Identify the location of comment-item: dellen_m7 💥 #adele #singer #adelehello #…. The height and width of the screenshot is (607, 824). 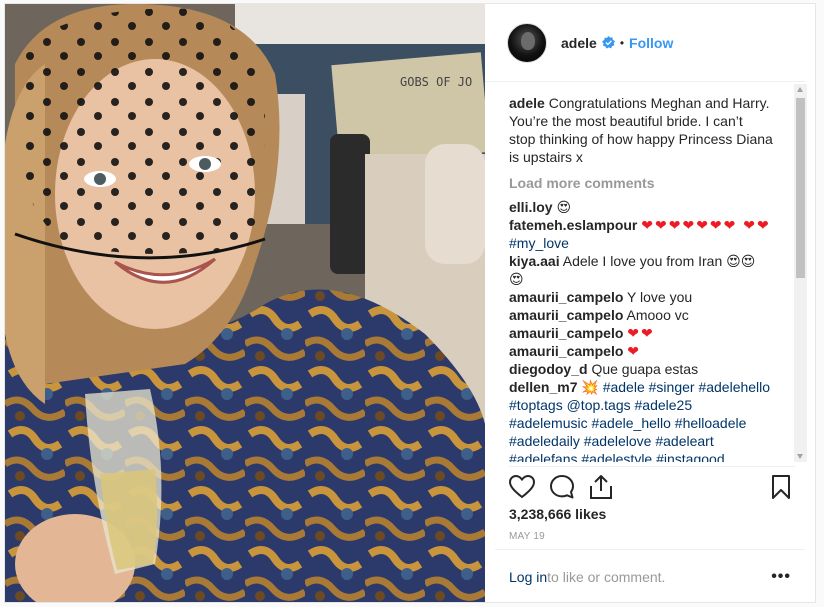
(641, 420).